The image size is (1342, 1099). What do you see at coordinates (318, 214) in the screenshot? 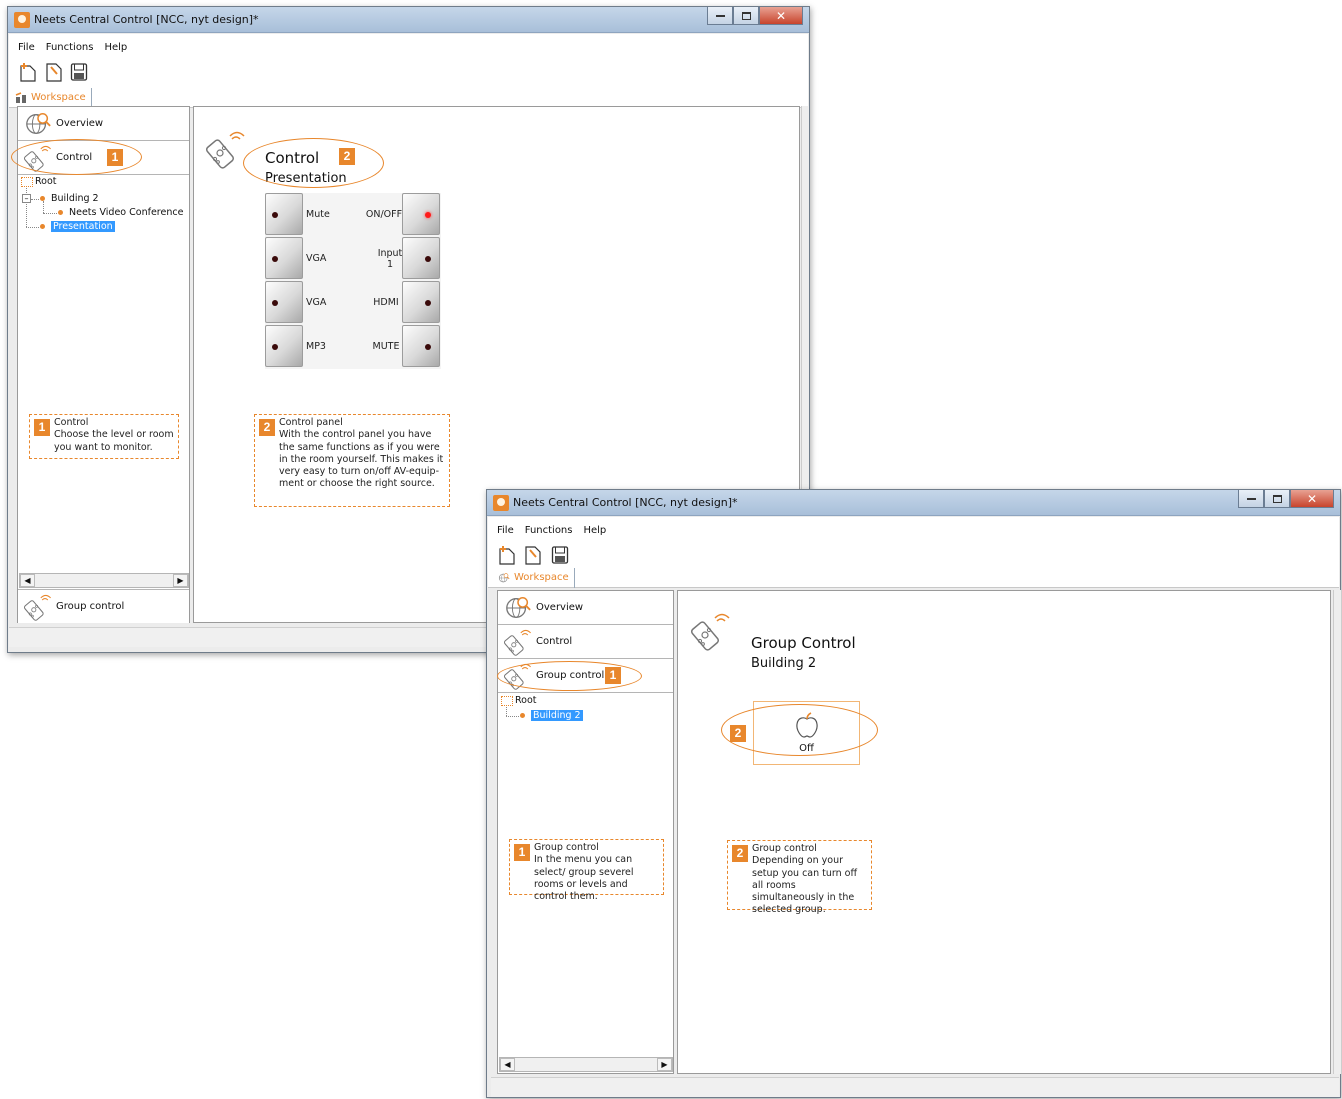
I see `key-label-mute: Mute` at bounding box center [318, 214].